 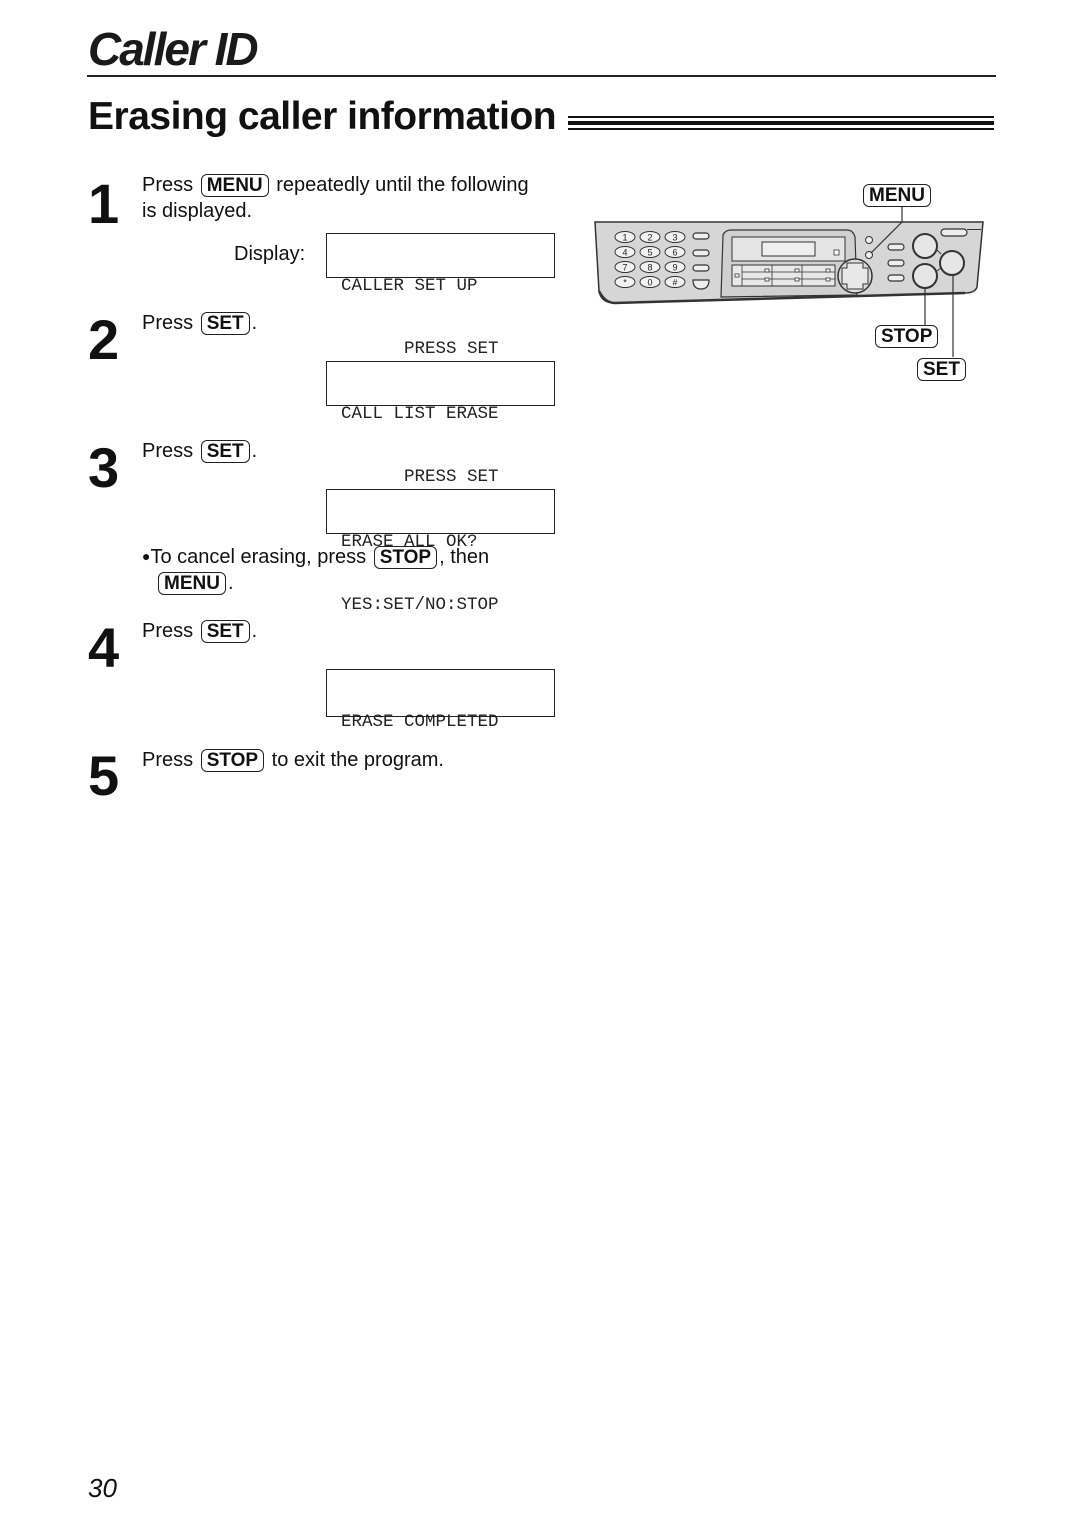 What do you see at coordinates (258, 557) in the screenshot?
I see `note-text-before: To cancel erasing, press` at bounding box center [258, 557].